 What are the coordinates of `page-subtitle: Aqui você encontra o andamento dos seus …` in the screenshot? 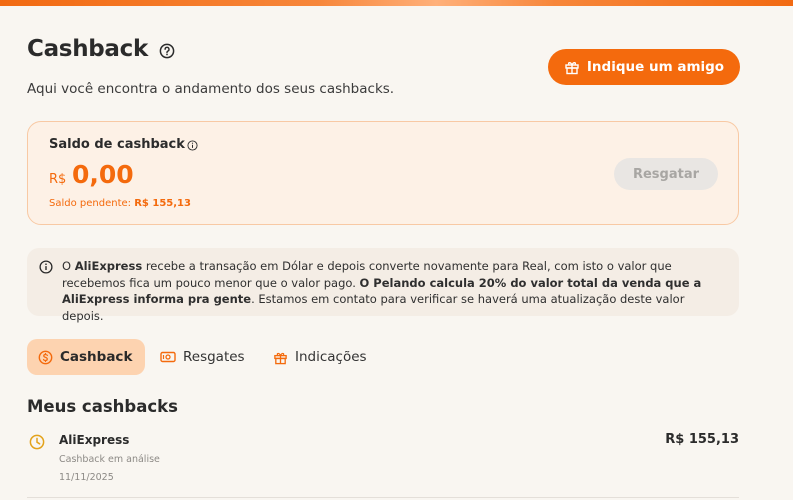 It's located at (211, 89).